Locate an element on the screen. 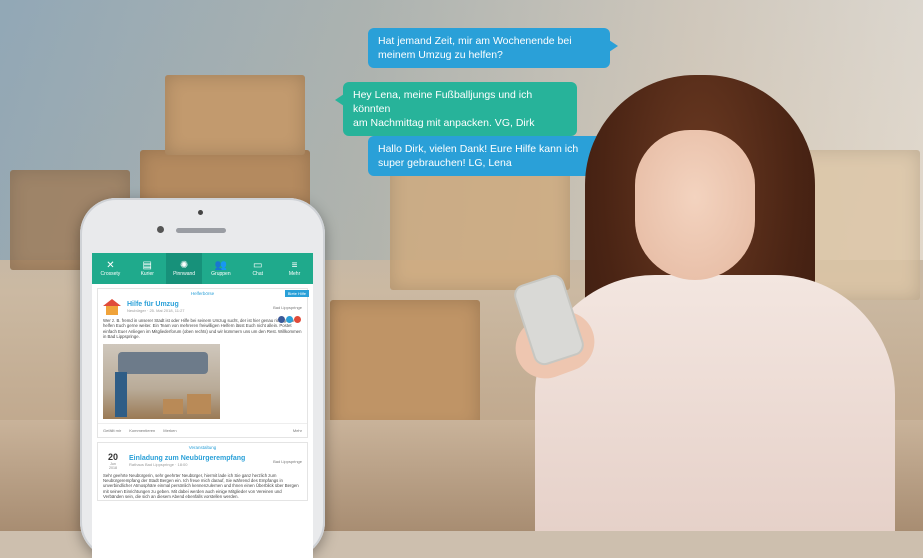 Image resolution: width=923 pixels, height=558 pixels. chat-icon: ▭ is located at coordinates (258, 265).